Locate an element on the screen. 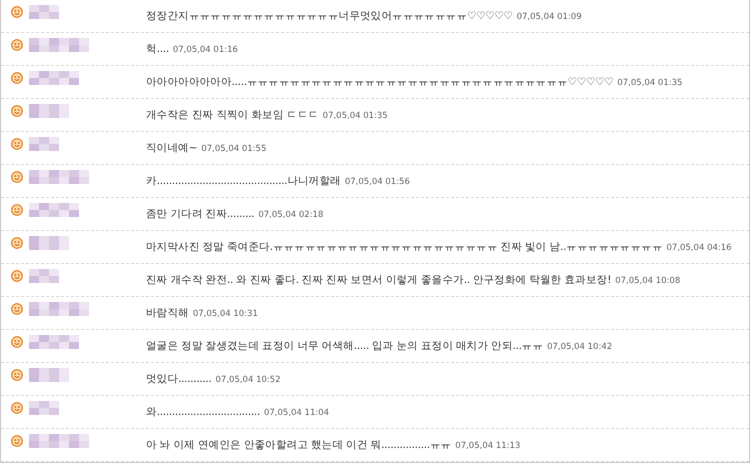 The image size is (750, 464). comment-time: 07,05,04 10:42 is located at coordinates (579, 347).